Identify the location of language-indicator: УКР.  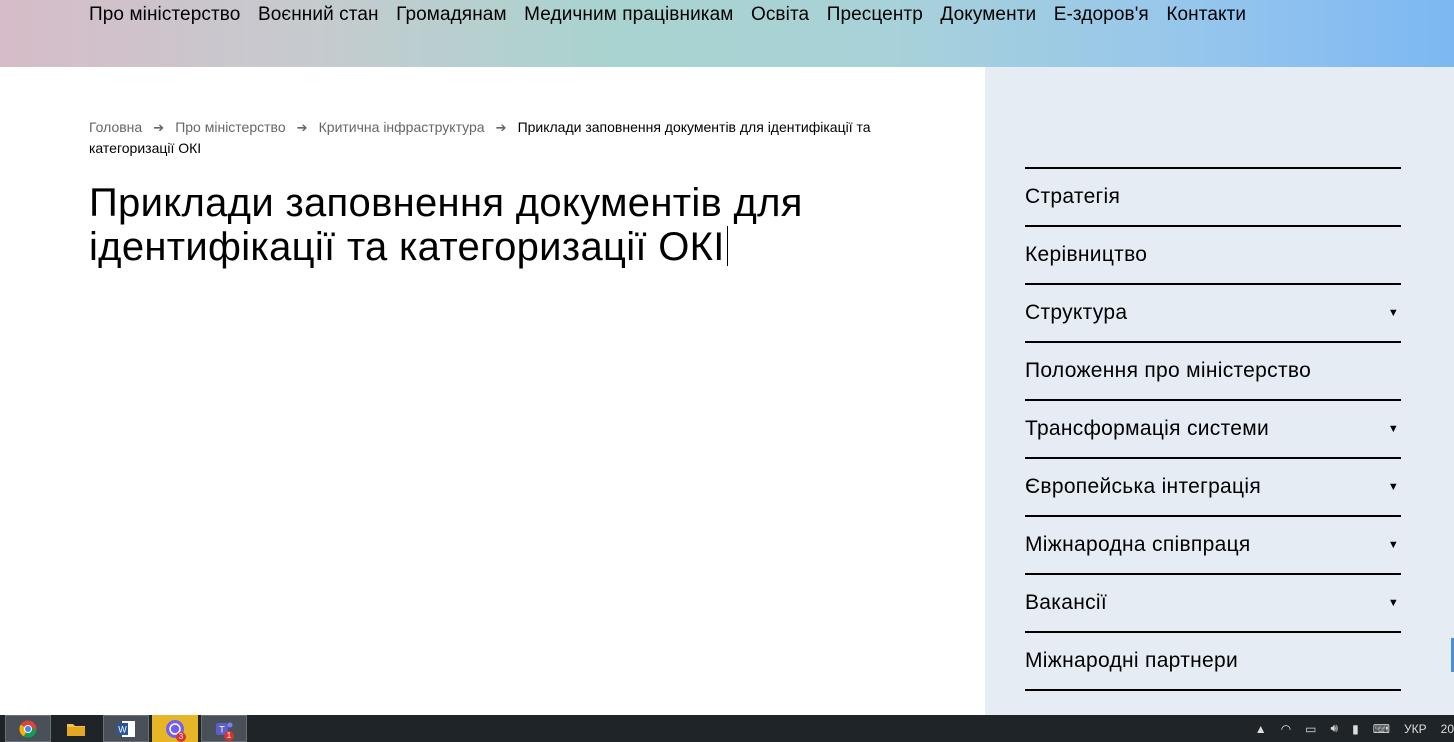
(1415, 729).